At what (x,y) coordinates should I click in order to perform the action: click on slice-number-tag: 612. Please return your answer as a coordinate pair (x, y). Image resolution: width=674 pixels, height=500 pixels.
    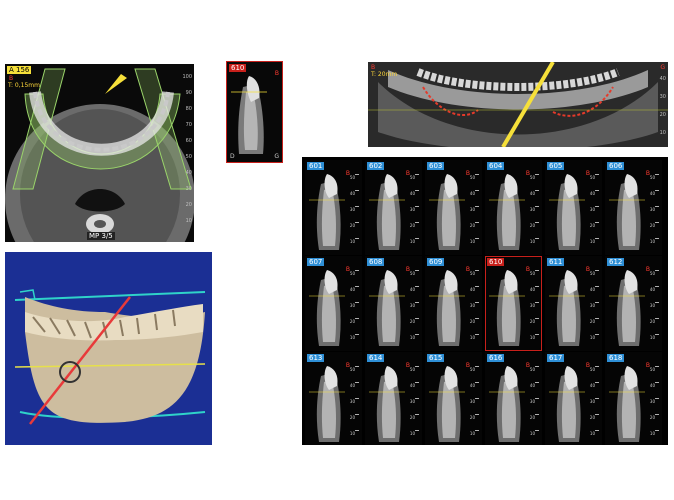
    Looking at the image, I should click on (616, 262).